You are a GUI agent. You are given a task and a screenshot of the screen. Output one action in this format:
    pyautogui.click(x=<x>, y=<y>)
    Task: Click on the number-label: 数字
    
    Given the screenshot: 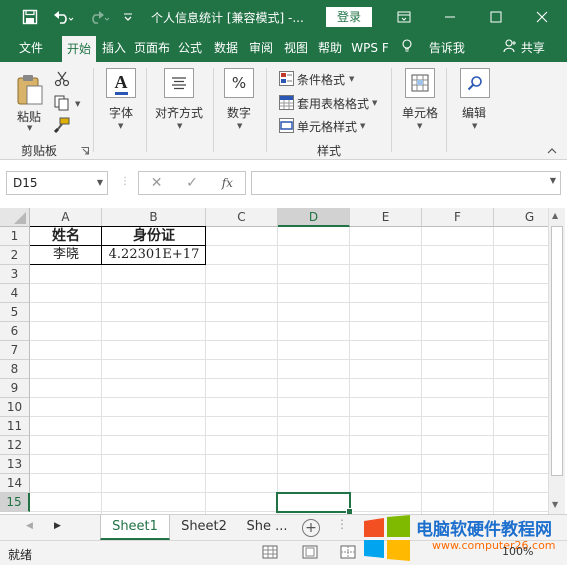 What is the action you would take?
    pyautogui.click(x=239, y=112)
    